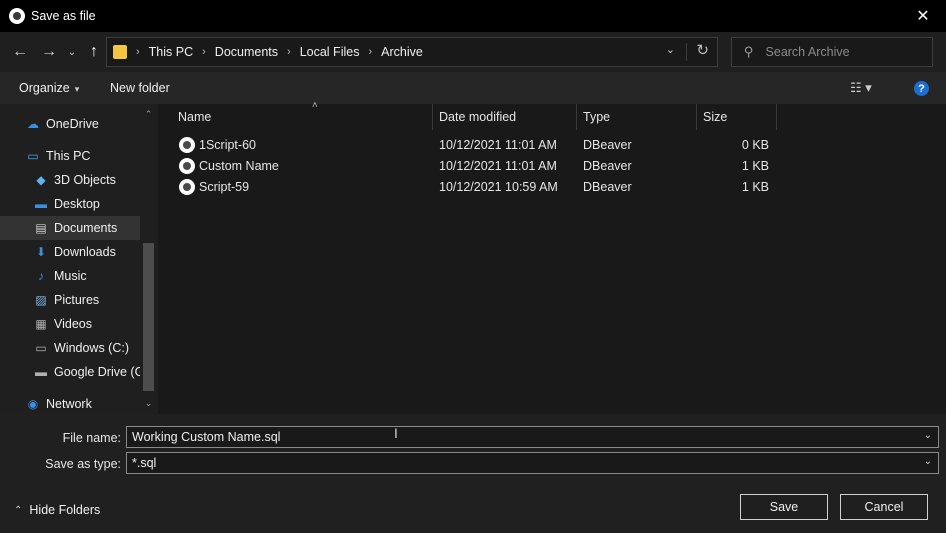  What do you see at coordinates (302, 115) in the screenshot?
I see `column-header-name: Name ˄` at bounding box center [302, 115].